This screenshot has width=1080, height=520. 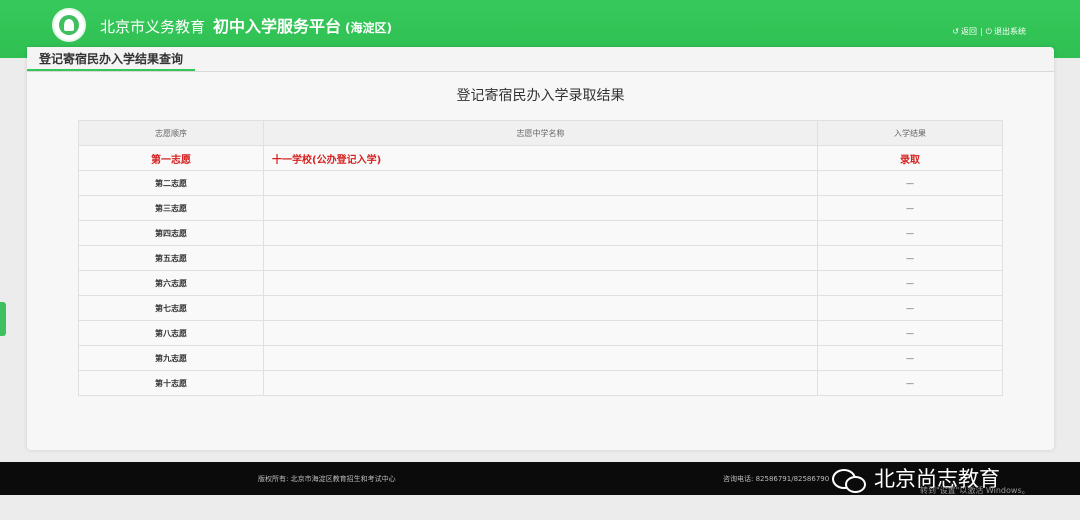 I want to click on table-row: 第六志愿 —, so click(x=540, y=283).